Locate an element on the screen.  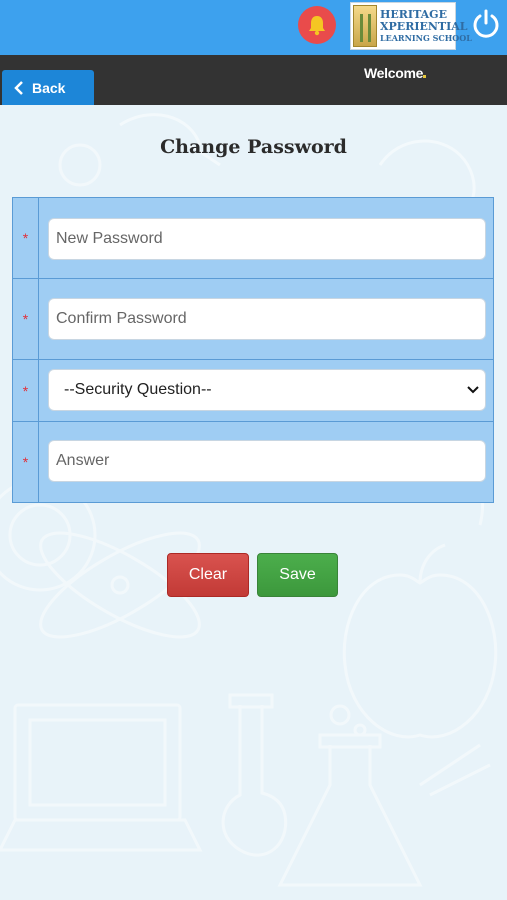
answer-row: * is located at coordinates (253, 462).